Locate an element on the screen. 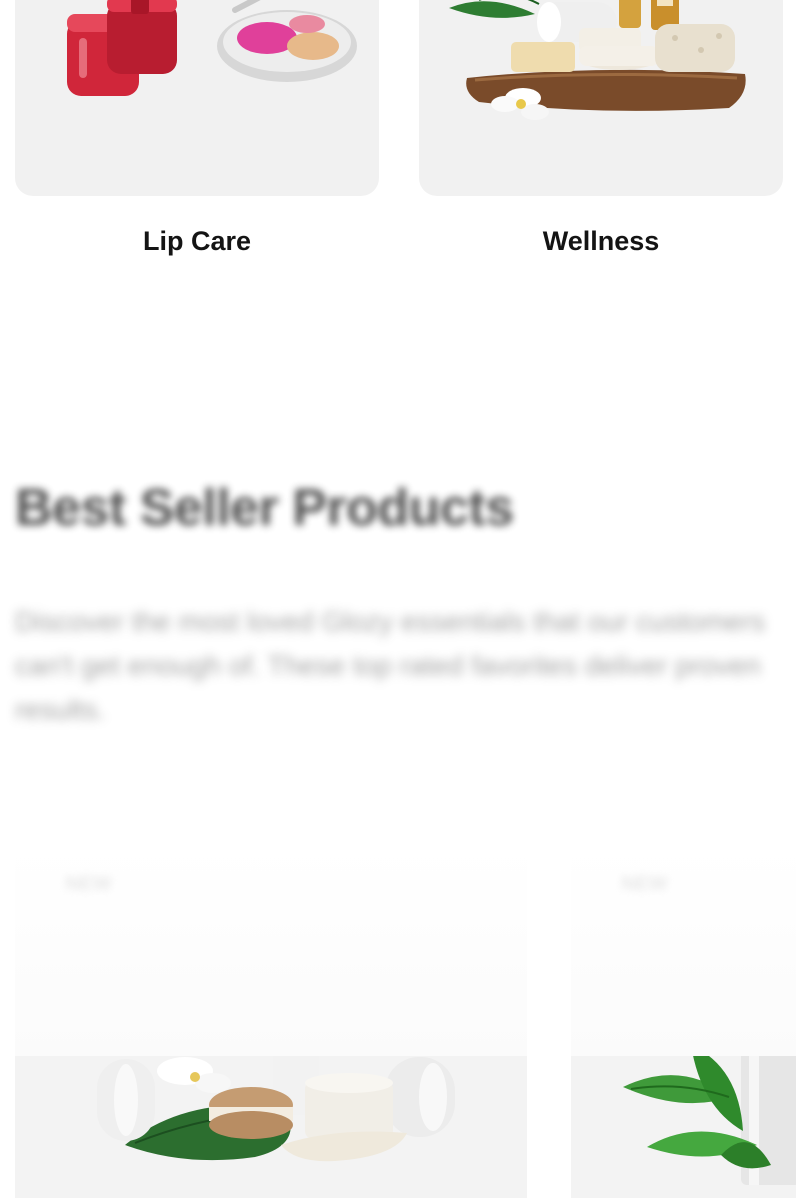  category-card-wellness is located at coordinates (601, 98).